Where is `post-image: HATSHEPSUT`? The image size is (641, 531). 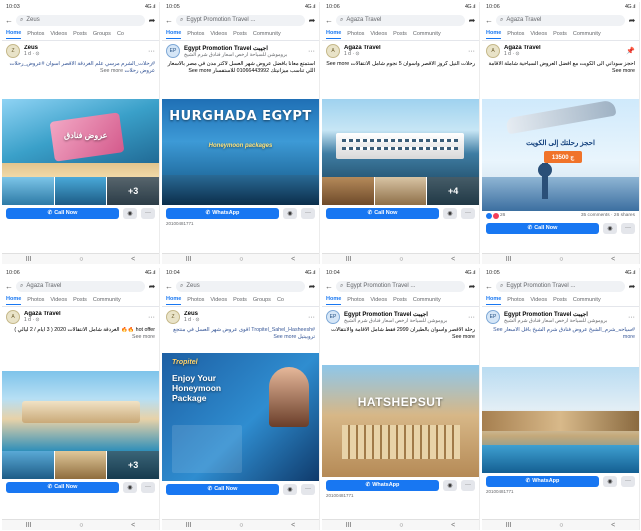 post-image: HATSHEPSUT is located at coordinates (400, 421).